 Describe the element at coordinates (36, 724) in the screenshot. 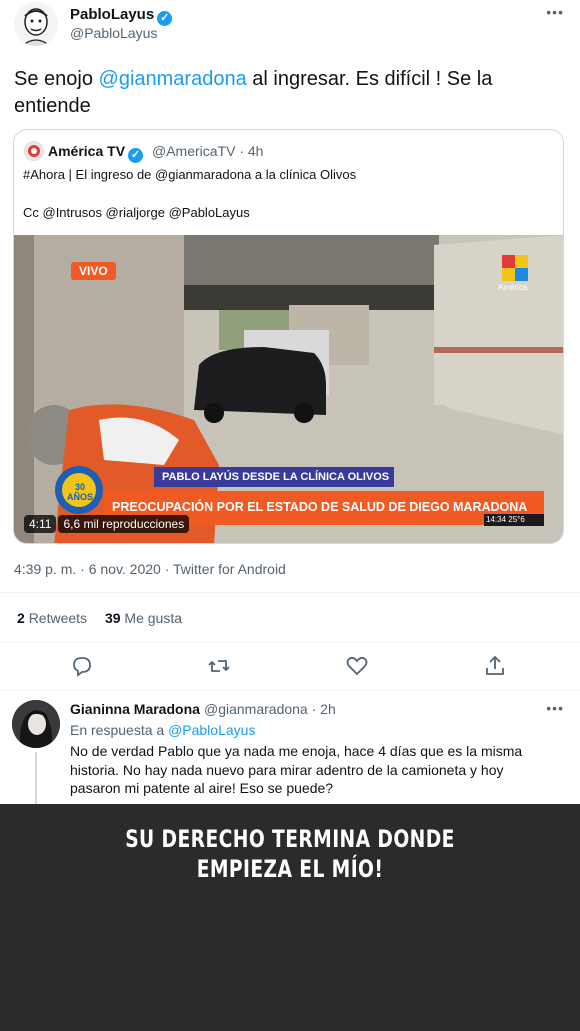

I see `reply-author-avatar` at that location.